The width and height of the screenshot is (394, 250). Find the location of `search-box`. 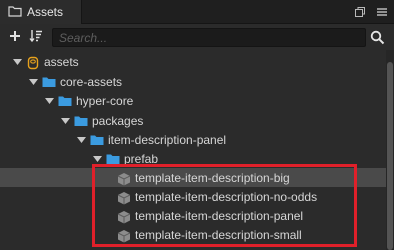

search-box is located at coordinates (209, 37).